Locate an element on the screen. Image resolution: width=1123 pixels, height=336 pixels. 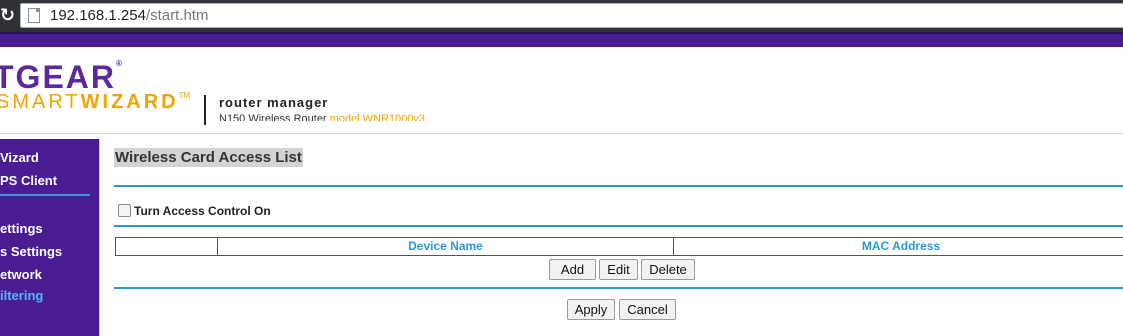
add-button: Add is located at coordinates (572, 269).